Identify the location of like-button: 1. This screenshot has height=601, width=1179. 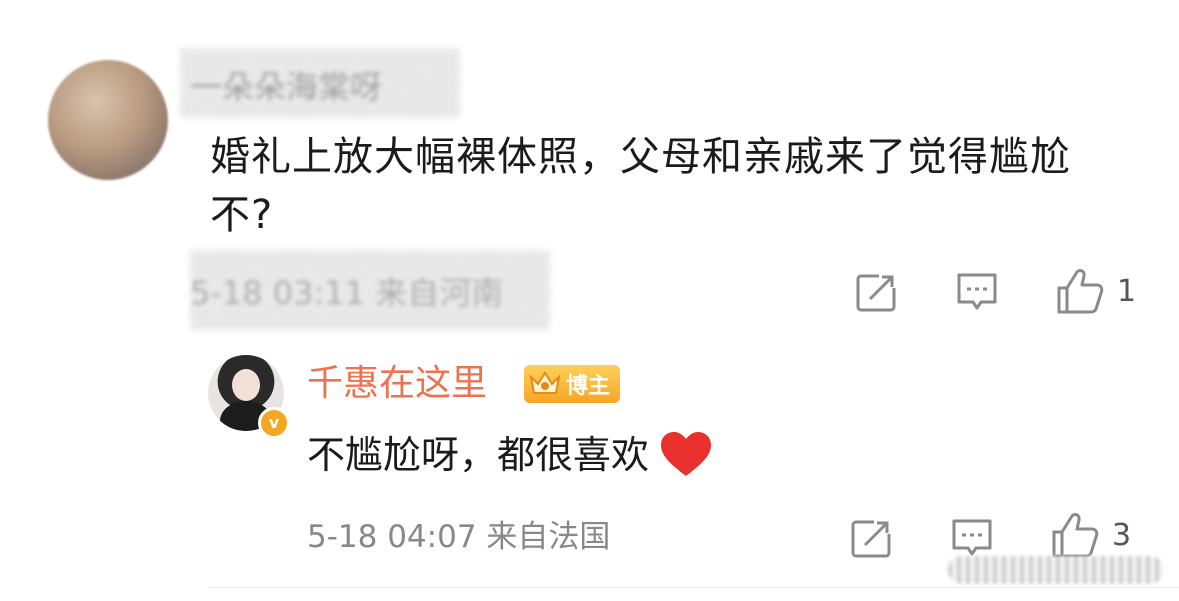
(1095, 291).